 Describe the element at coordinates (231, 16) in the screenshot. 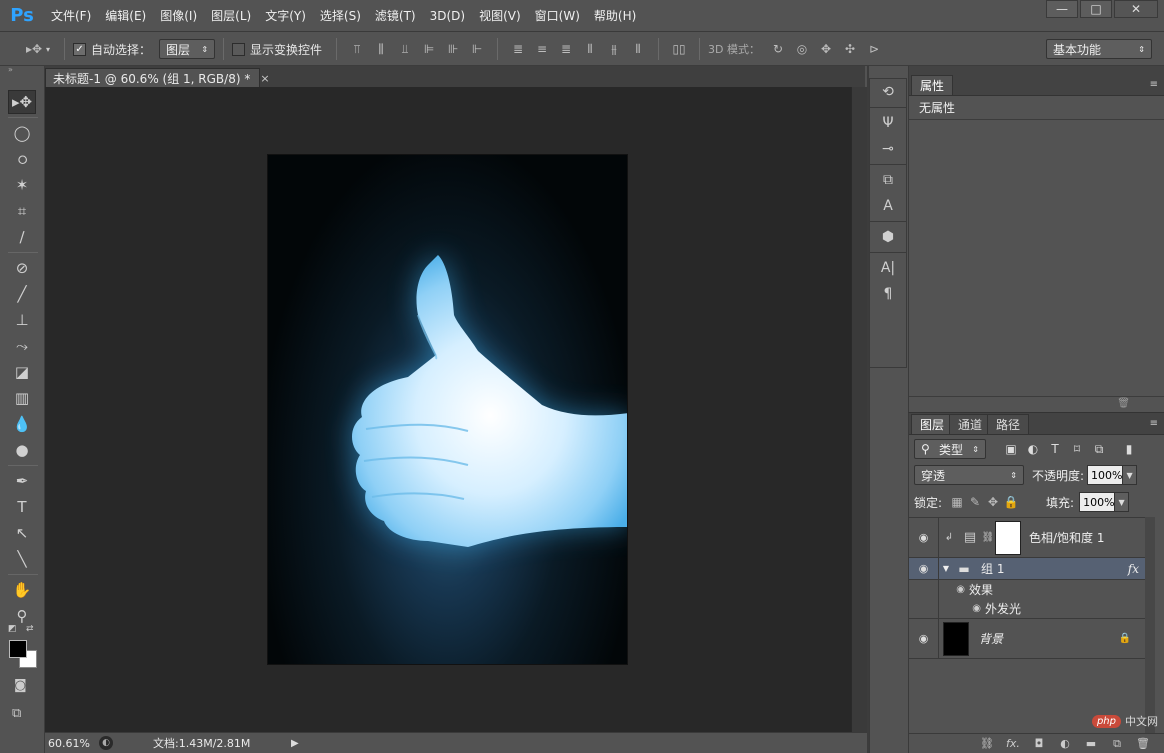

I see `menu-layer: 图层(L)` at that location.